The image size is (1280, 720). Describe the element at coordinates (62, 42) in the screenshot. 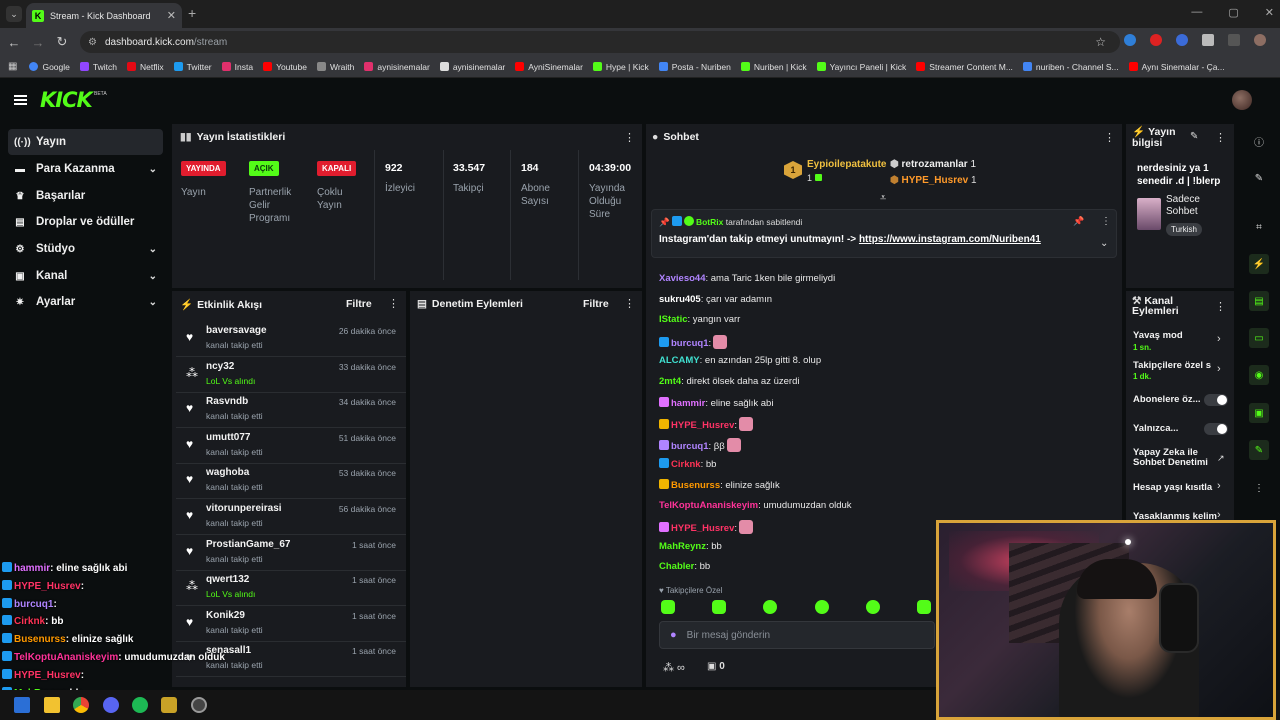

I see `reload-icon: ↻` at that location.